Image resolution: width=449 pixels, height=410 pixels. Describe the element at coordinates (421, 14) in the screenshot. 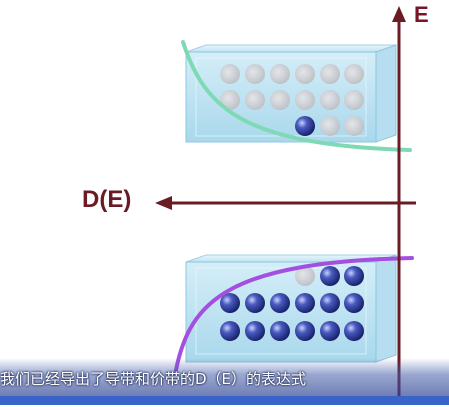

I see `energy-axis-label: E` at that location.